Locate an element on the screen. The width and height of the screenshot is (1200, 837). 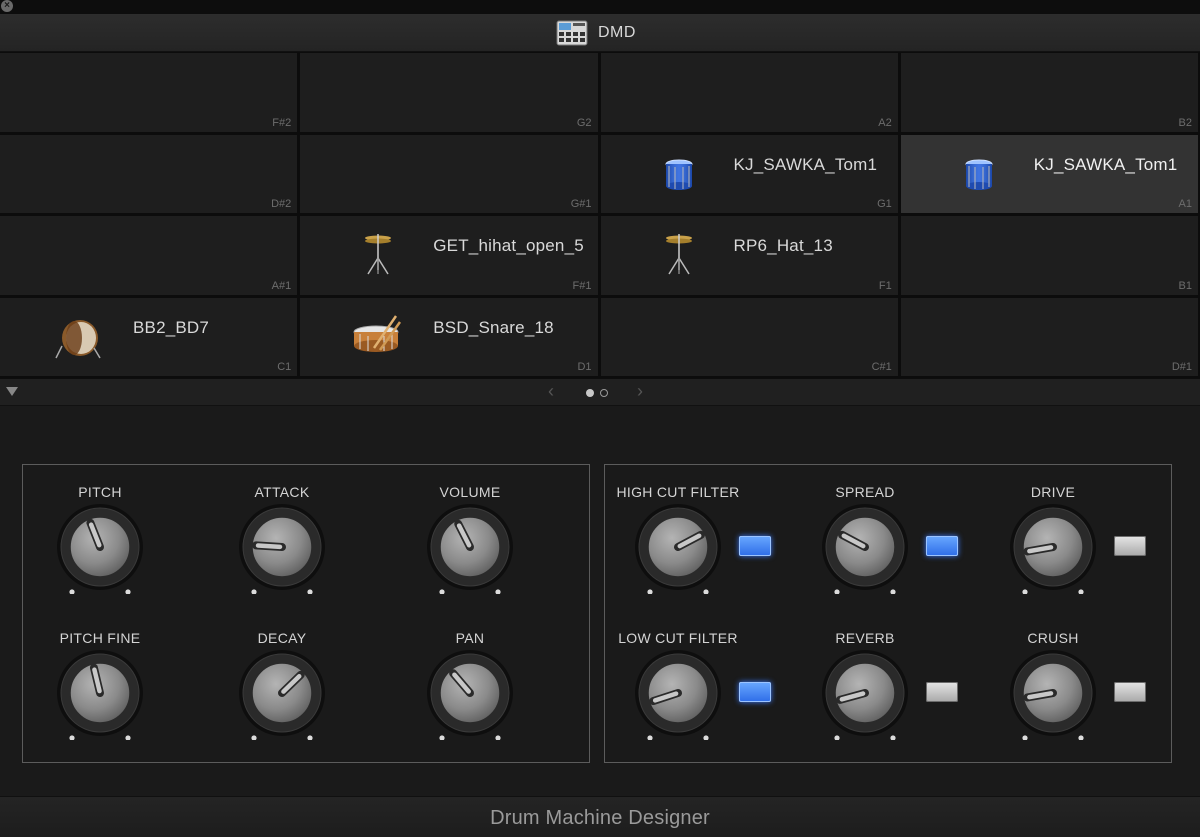
pad-note-label: B1 is located at coordinates (1185, 285).